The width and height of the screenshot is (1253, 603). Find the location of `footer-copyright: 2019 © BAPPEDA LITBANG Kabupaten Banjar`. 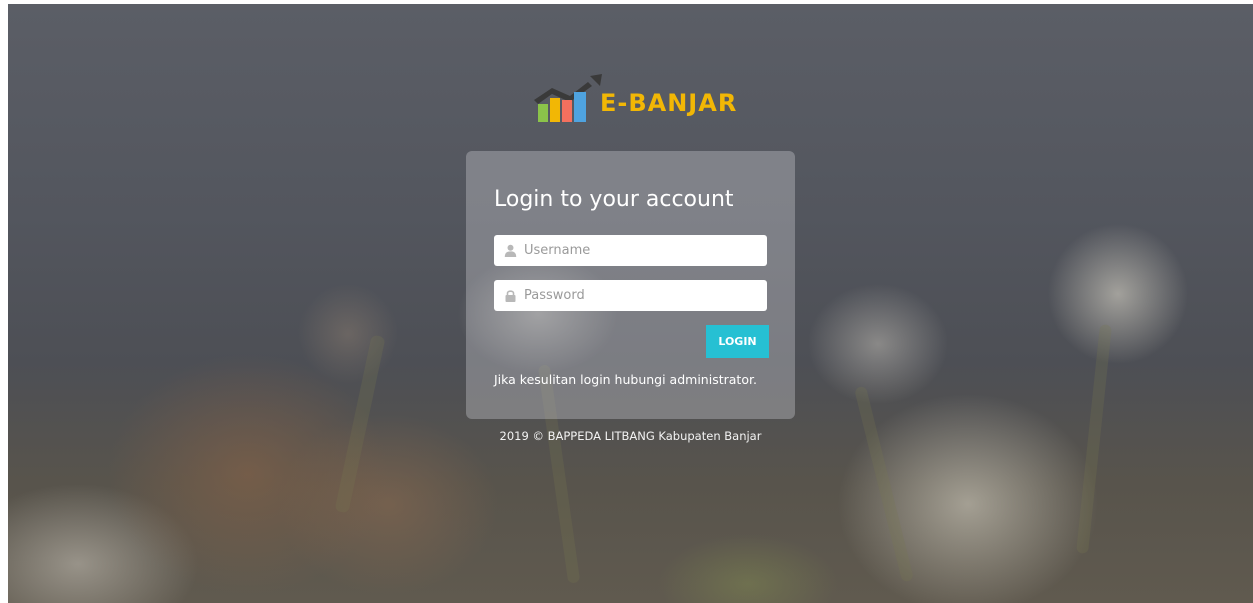

footer-copyright: 2019 © BAPPEDA LITBANG Kabupaten Banjar is located at coordinates (630, 436).